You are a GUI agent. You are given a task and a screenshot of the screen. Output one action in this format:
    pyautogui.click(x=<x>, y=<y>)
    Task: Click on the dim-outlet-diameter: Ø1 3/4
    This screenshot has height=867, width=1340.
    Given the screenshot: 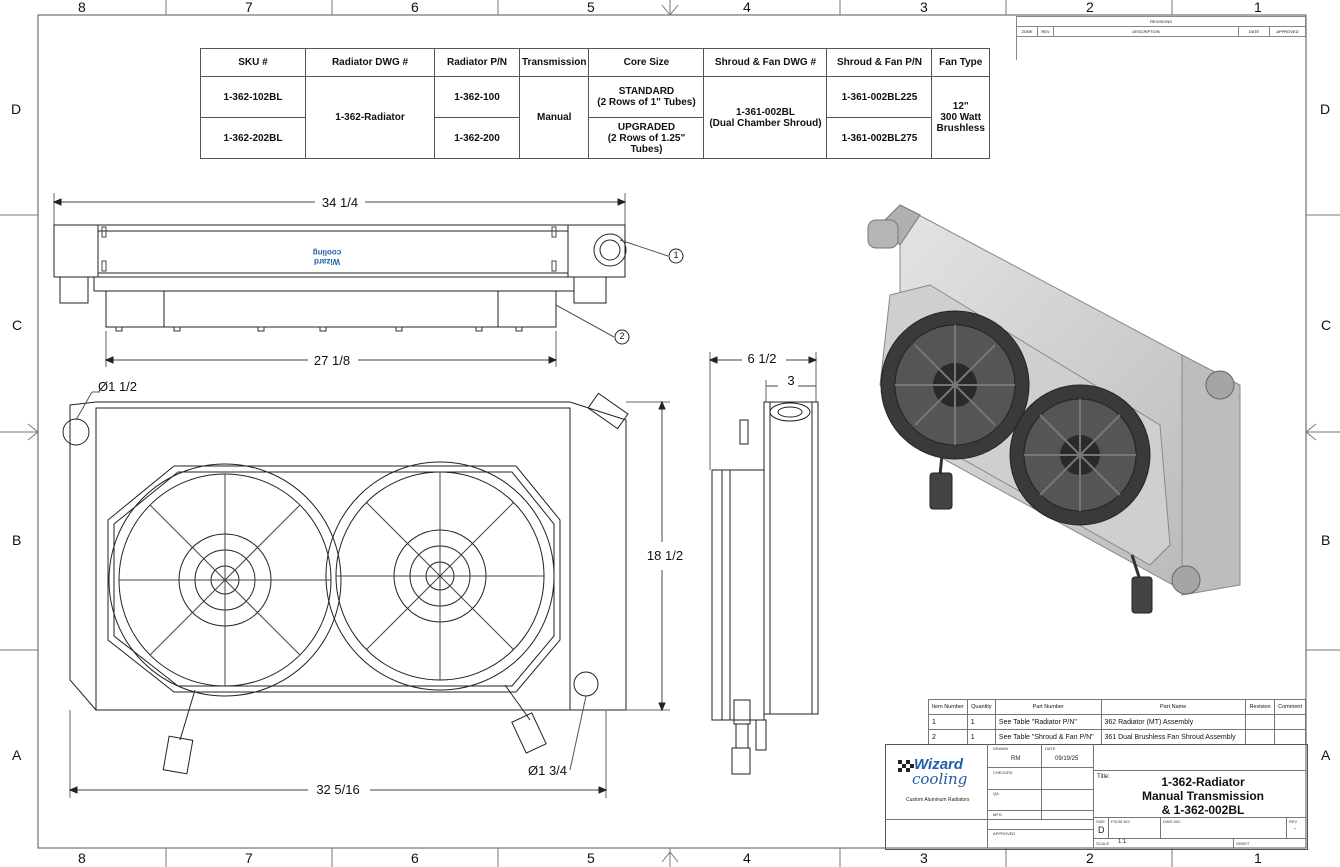 What is the action you would take?
    pyautogui.click(x=548, y=770)
    